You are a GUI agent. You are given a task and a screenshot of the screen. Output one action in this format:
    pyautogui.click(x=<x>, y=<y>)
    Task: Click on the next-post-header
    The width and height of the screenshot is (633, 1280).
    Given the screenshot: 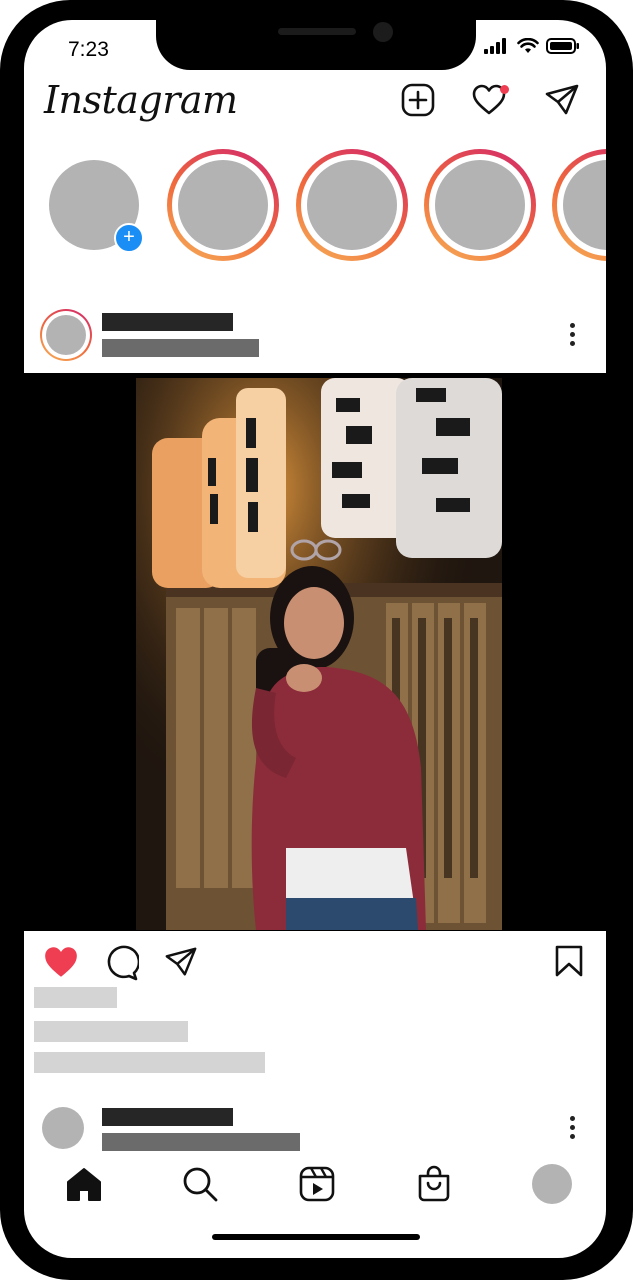 What is the action you would take?
    pyautogui.click(x=315, y=1132)
    